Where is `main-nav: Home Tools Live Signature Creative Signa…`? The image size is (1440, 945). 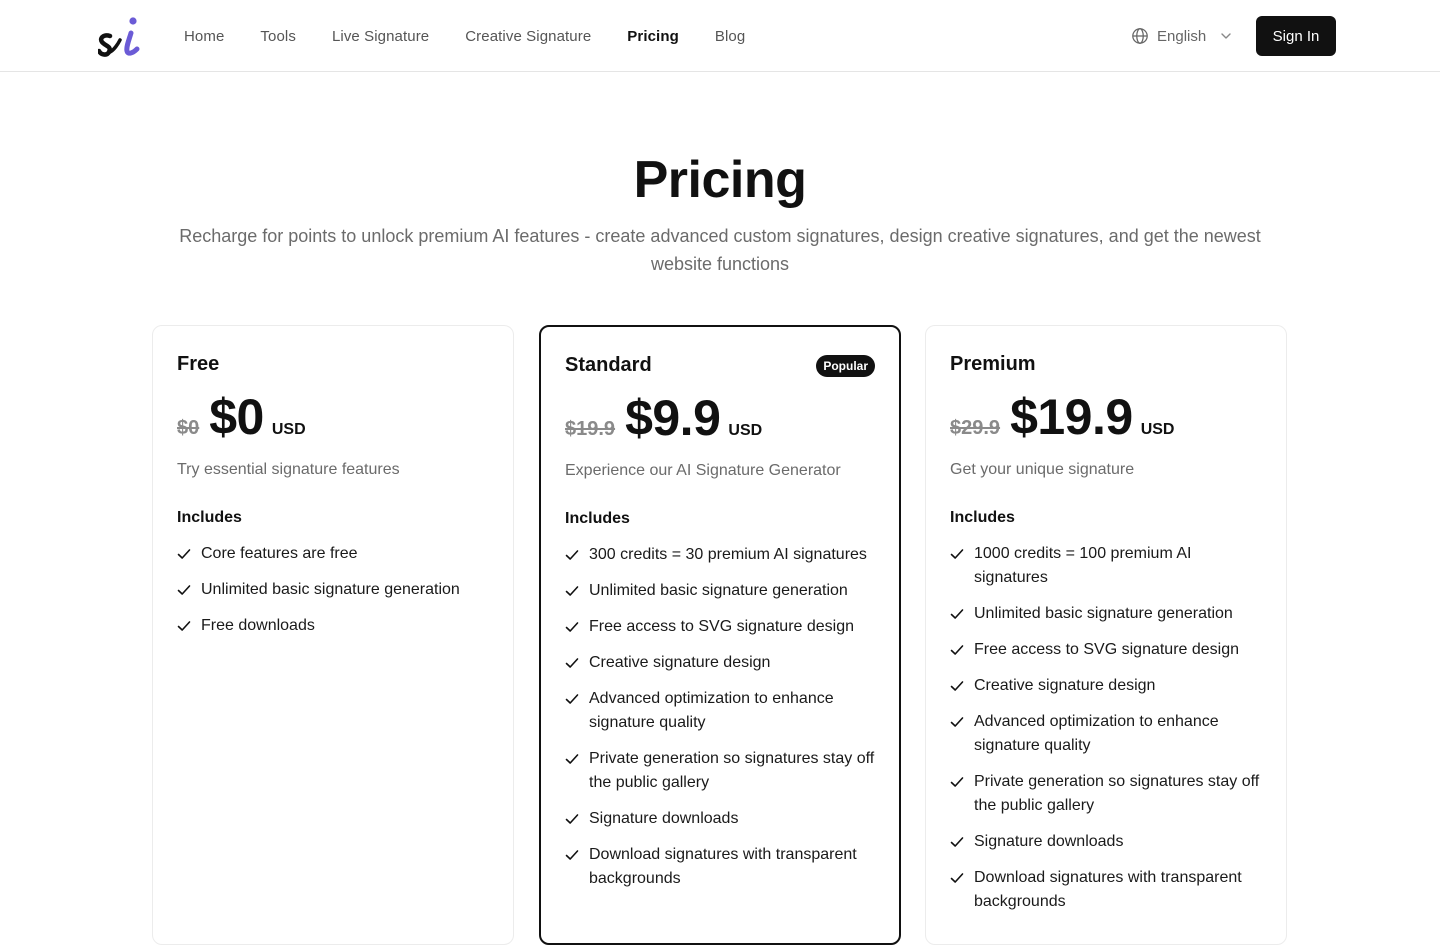 main-nav: Home Tools Live Signature Creative Signa… is located at coordinates (464, 36).